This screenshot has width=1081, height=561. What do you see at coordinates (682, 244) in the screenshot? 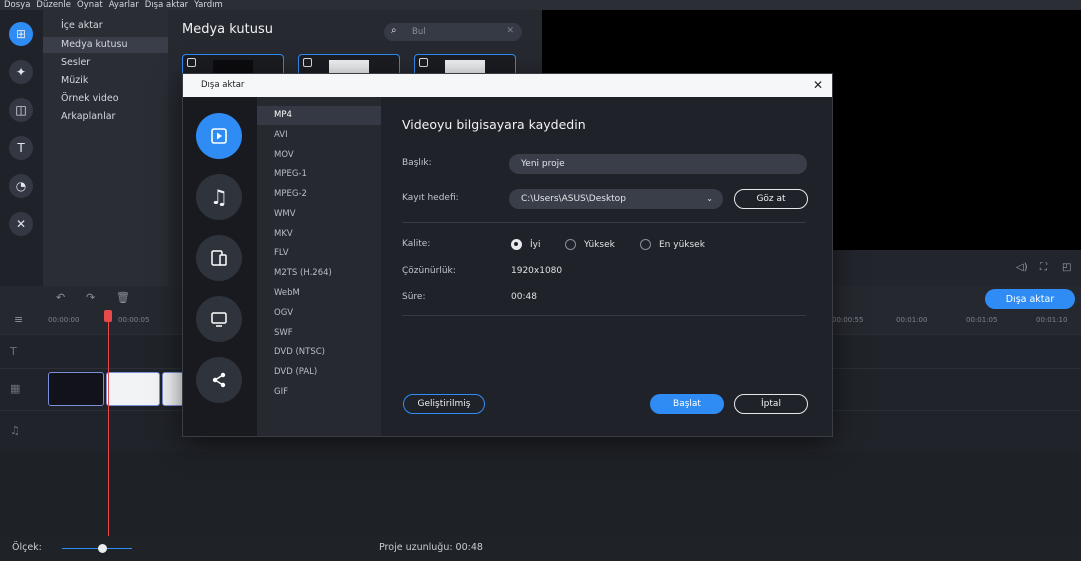
I see `quality-option-label: En yüksek` at bounding box center [682, 244].